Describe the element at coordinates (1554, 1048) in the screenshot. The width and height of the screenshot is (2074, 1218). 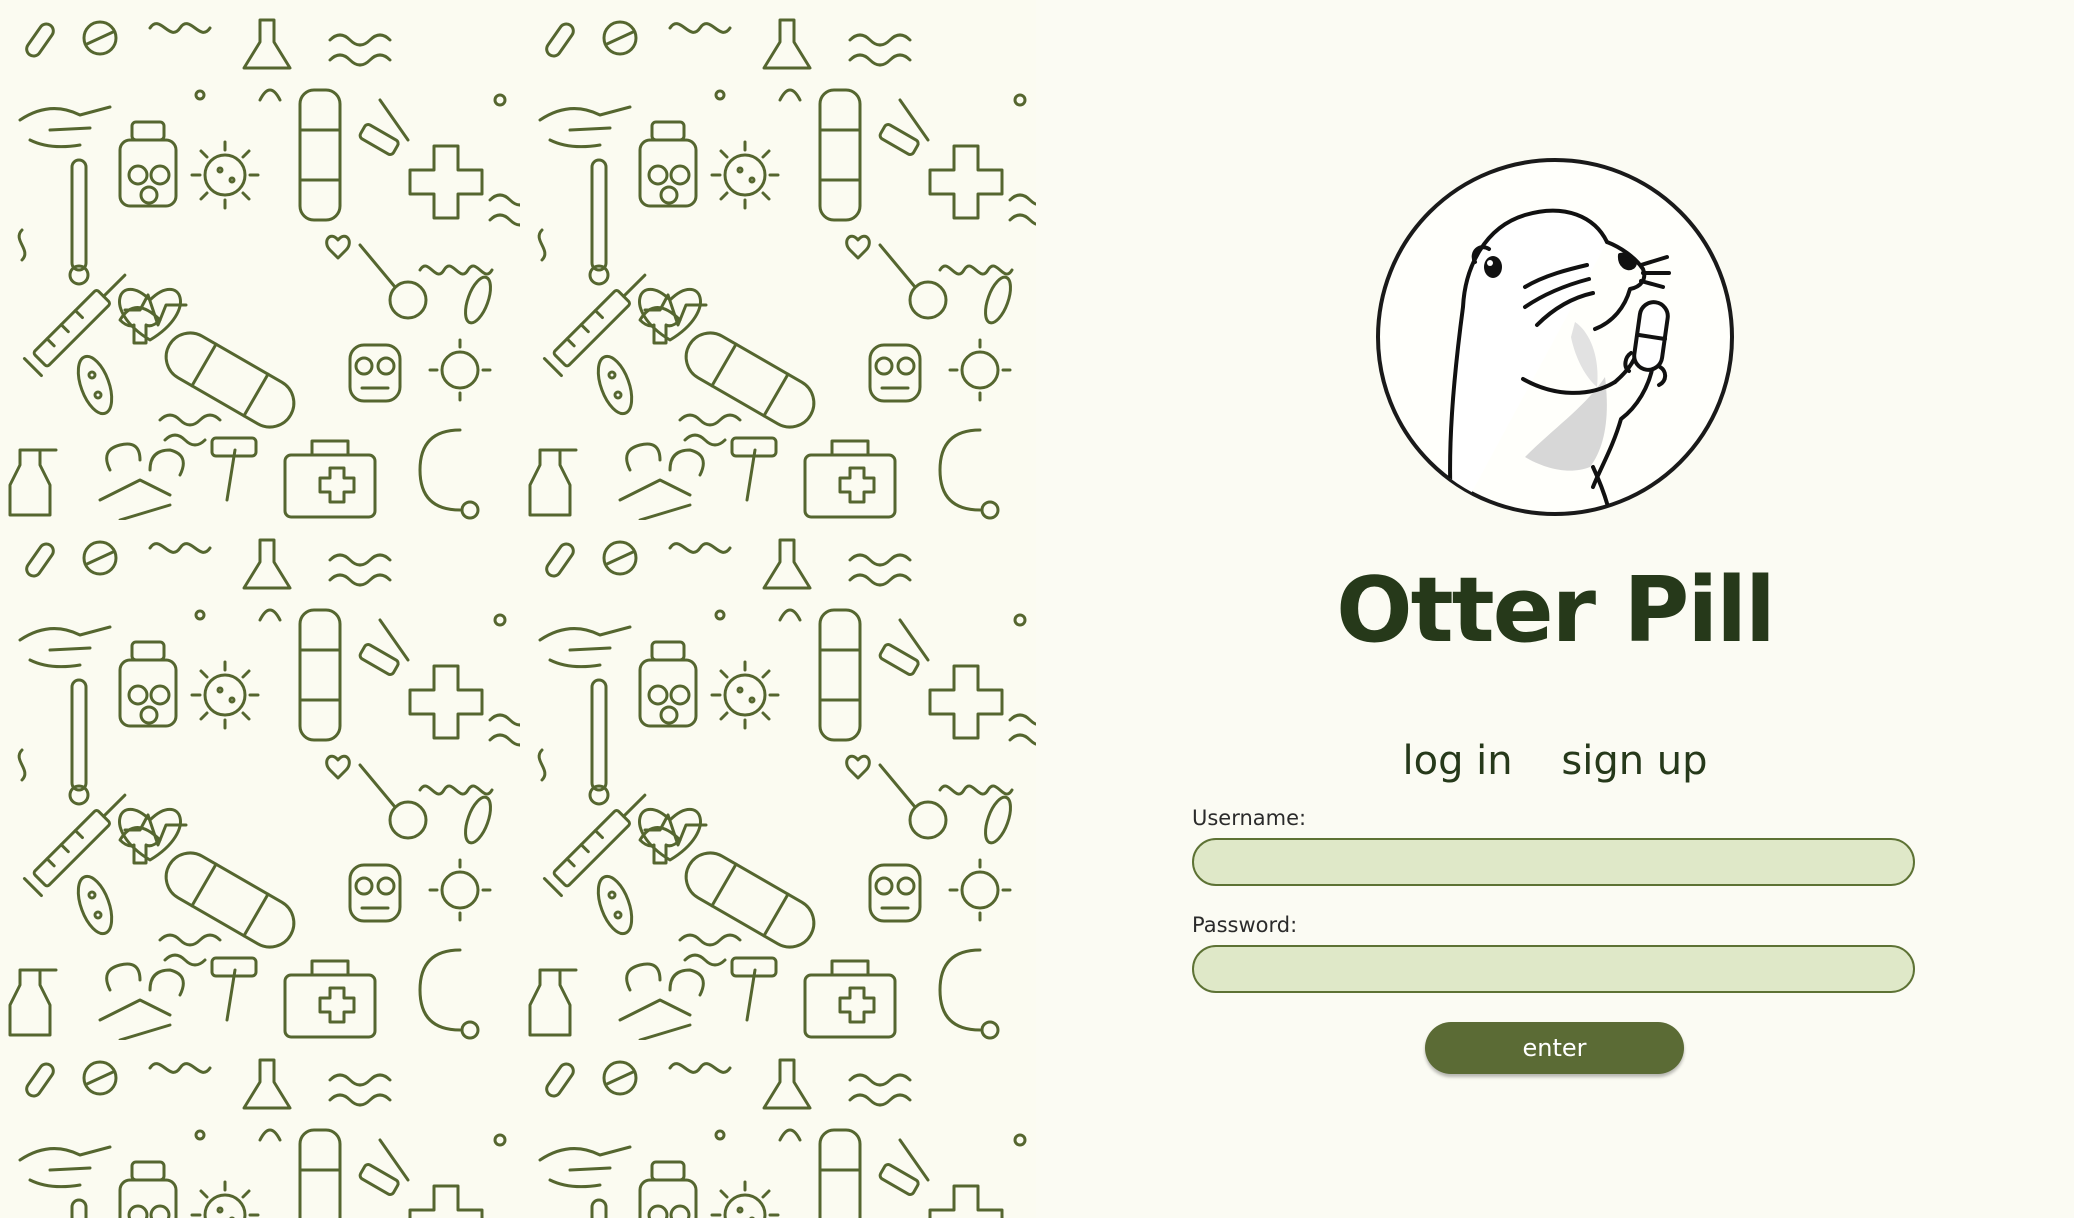
I see `enter-button: enter` at that location.